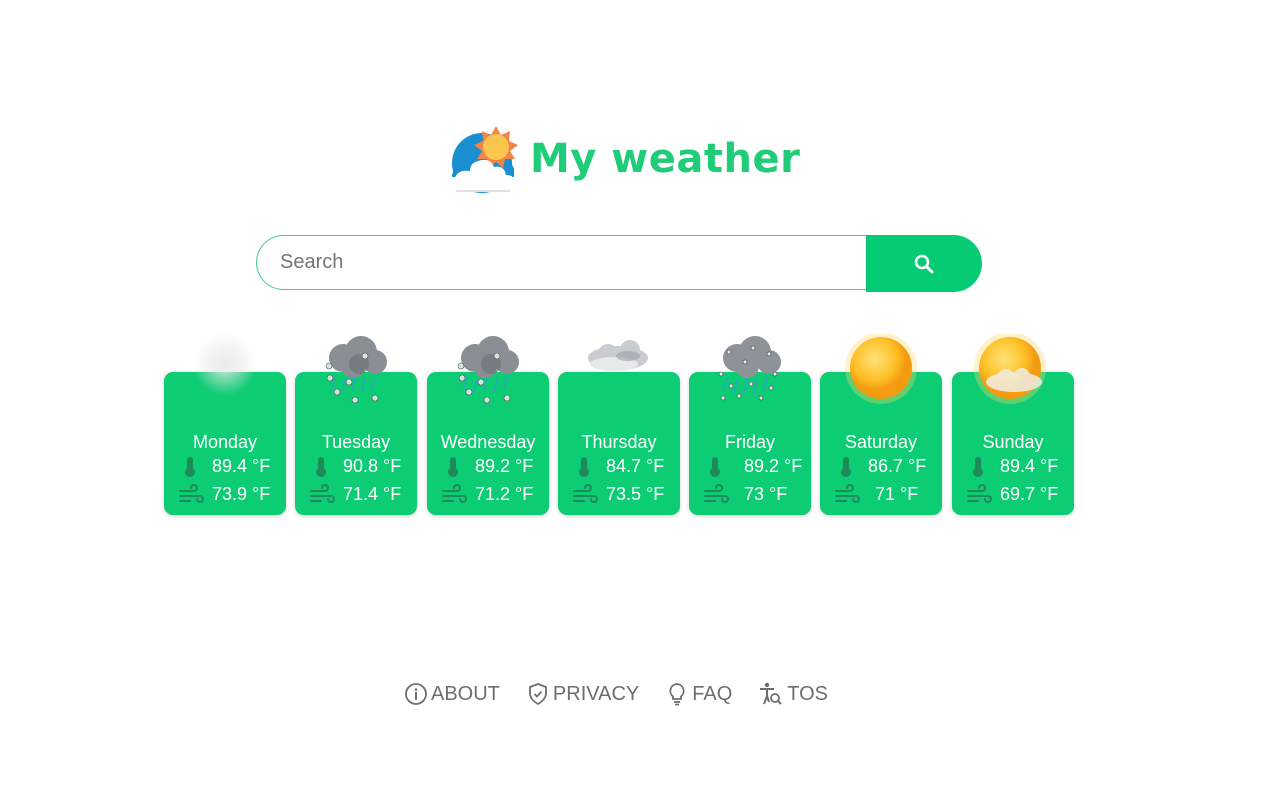 This screenshot has height=800, width=1280. What do you see at coordinates (596, 693) in the screenshot?
I see `footer-link-label: PRIVACY` at bounding box center [596, 693].